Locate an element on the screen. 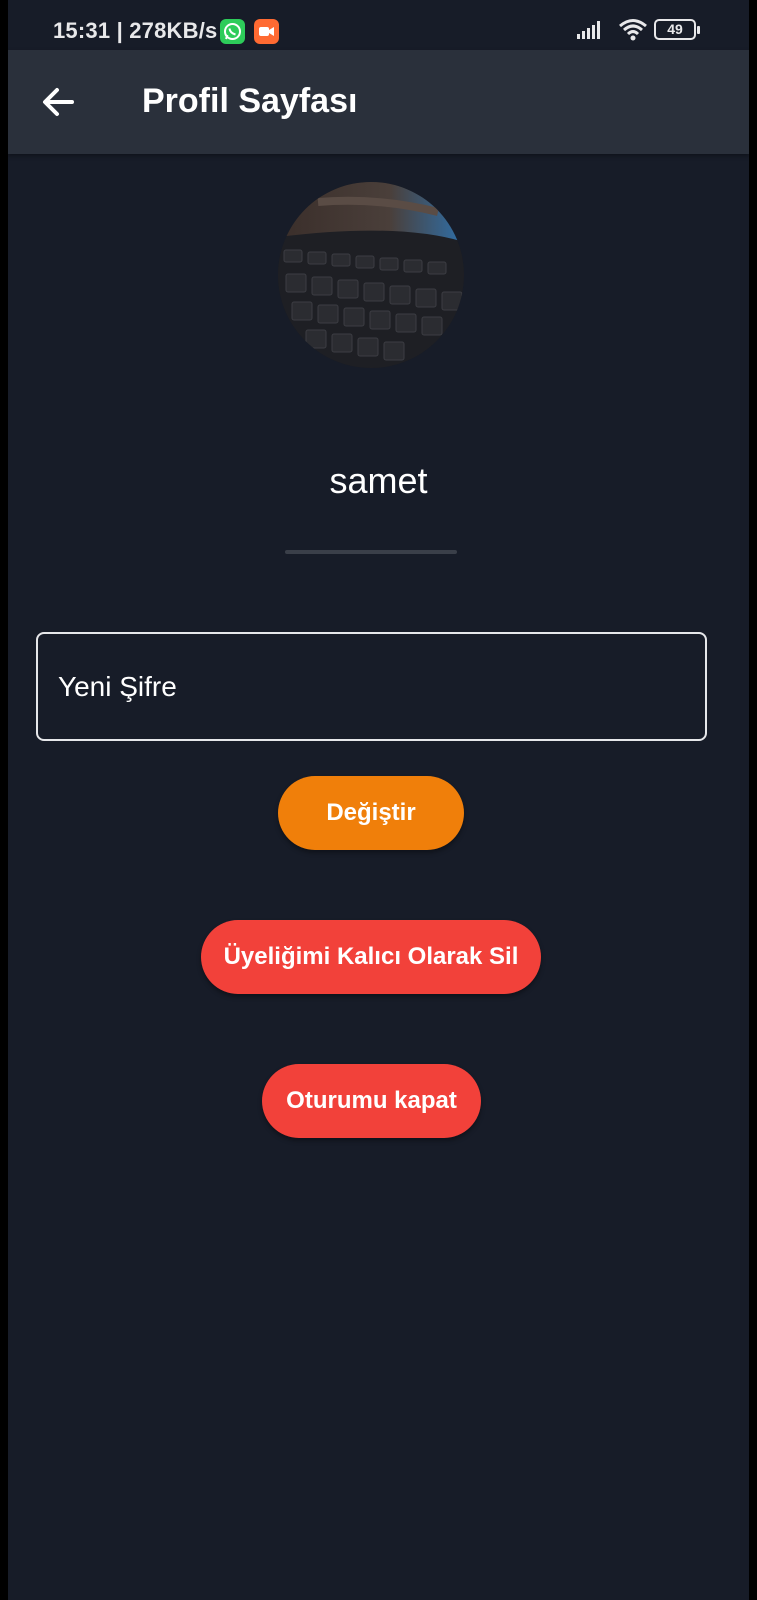 Image resolution: width=757 pixels, height=1600 pixels. change-password-button: Değiştir is located at coordinates (371, 813).